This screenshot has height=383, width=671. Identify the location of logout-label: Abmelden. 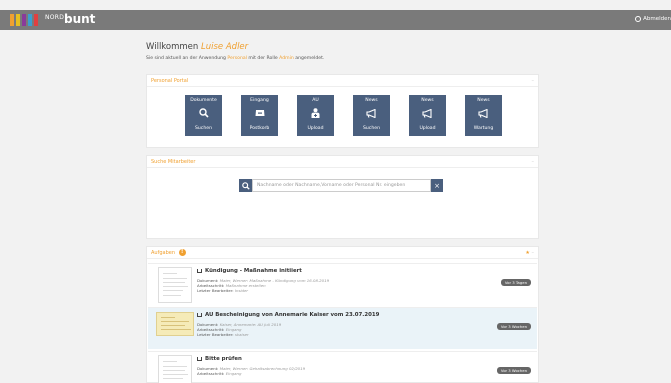
(657, 19).